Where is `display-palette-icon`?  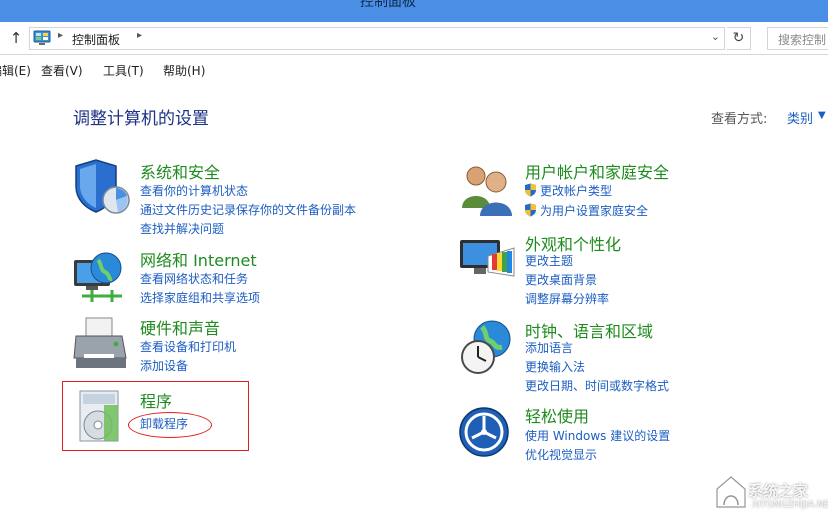 display-palette-icon is located at coordinates (488, 260).